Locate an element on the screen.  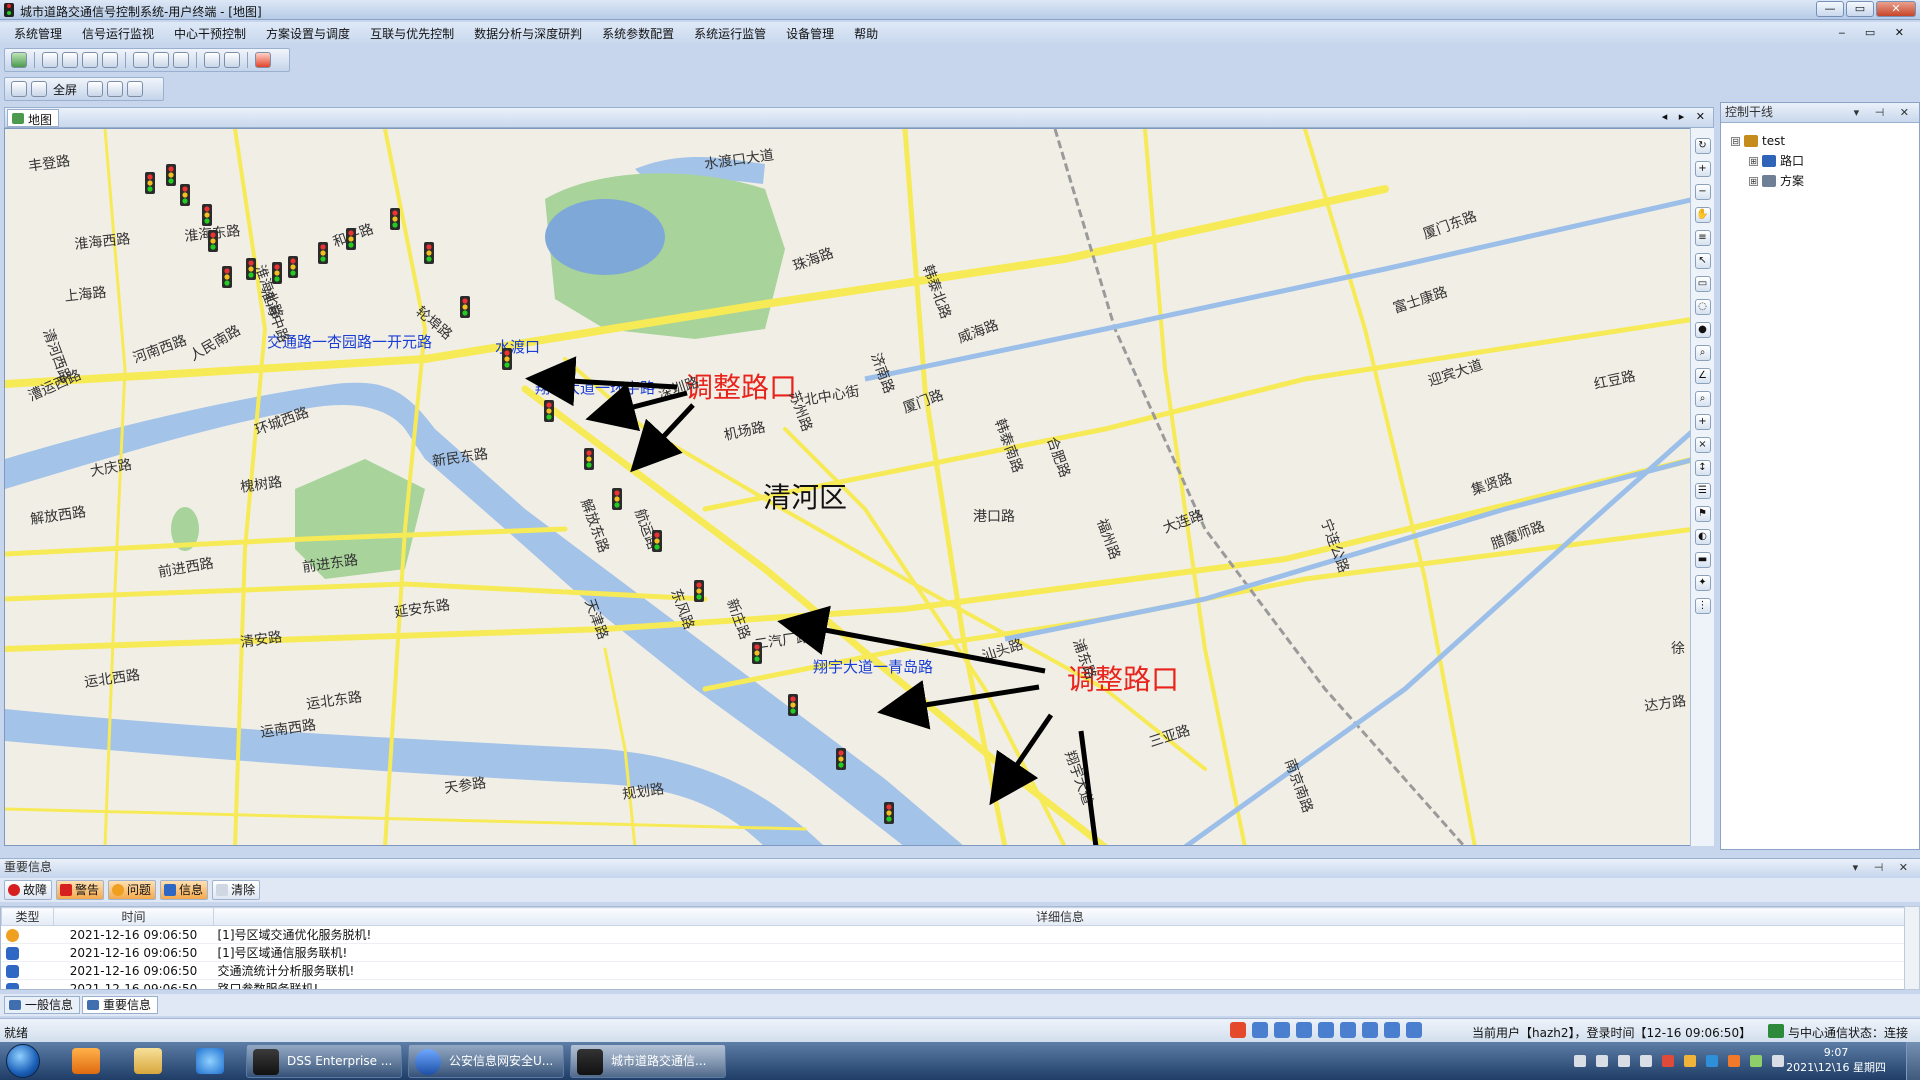
tray-cloud-icon is located at coordinates (1712, 1061).